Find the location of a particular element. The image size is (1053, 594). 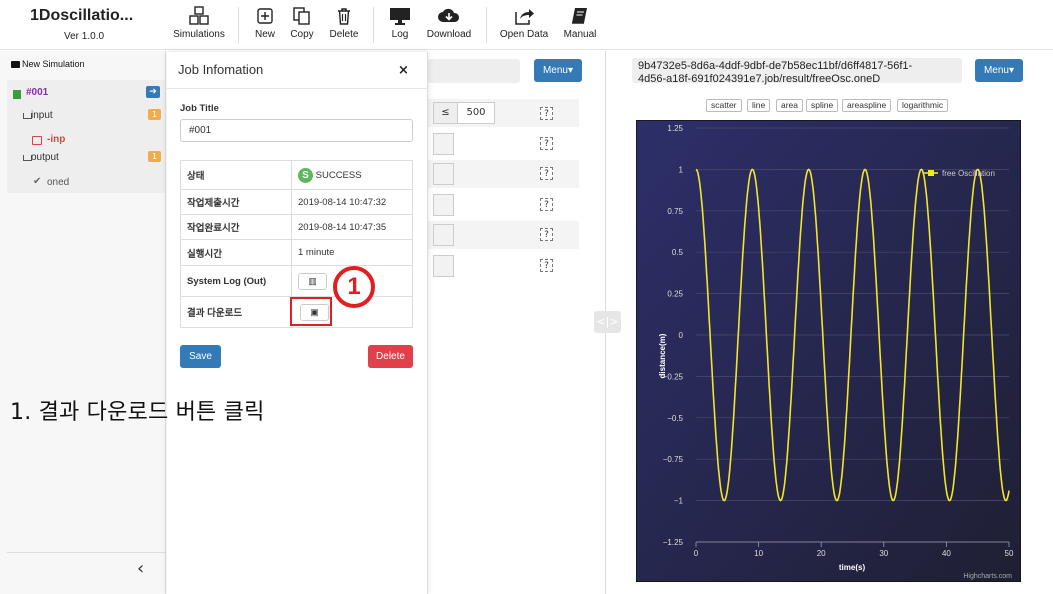

job-label: #001 is located at coordinates (37, 92).